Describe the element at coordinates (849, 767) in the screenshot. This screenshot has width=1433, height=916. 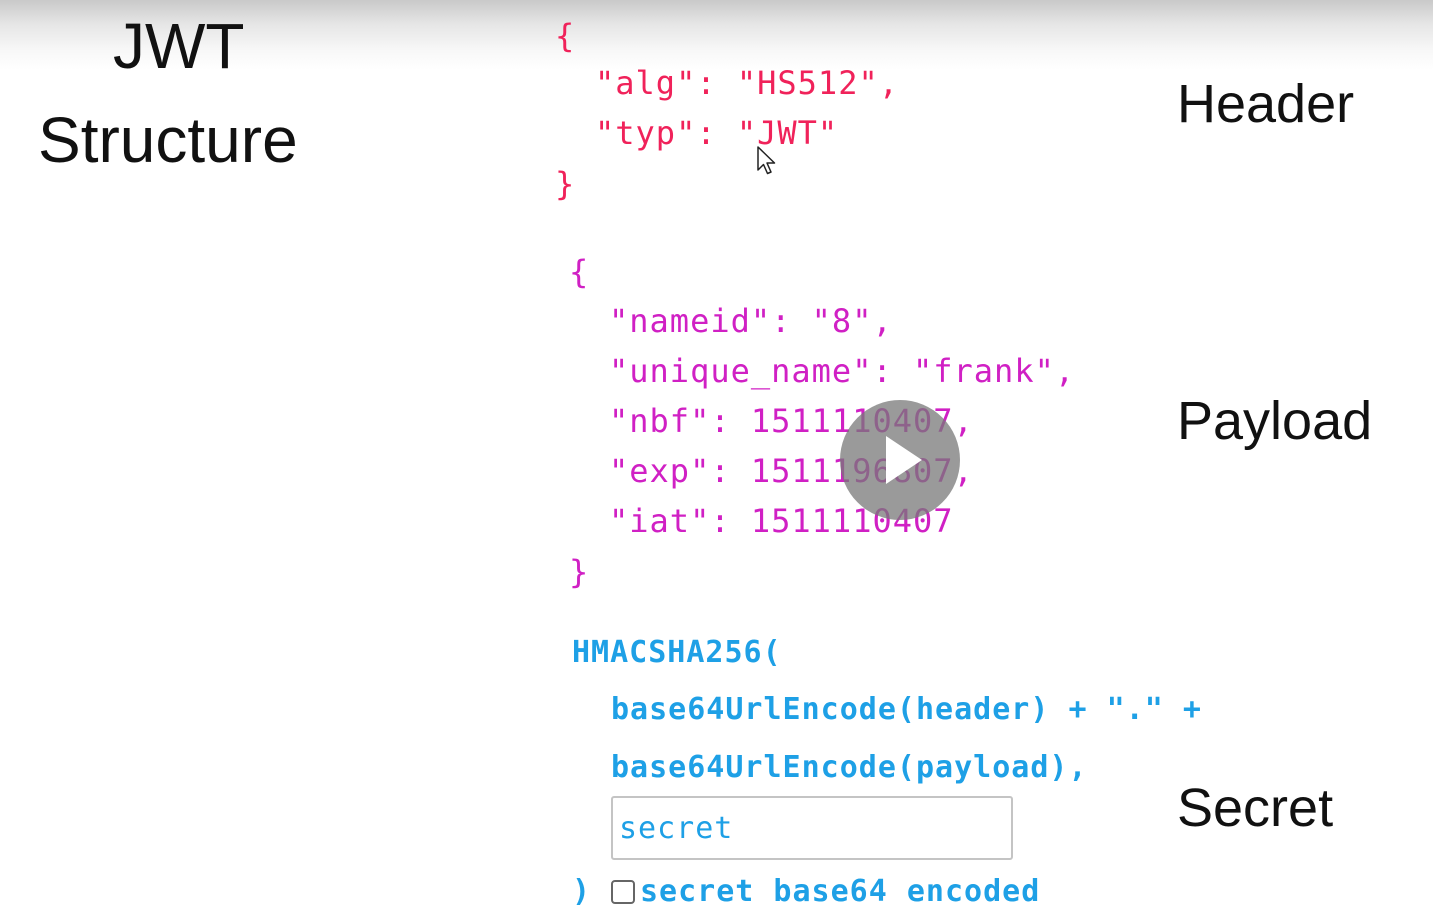
I see `signature-line-payload: base64UrlEncode(payload),` at that location.